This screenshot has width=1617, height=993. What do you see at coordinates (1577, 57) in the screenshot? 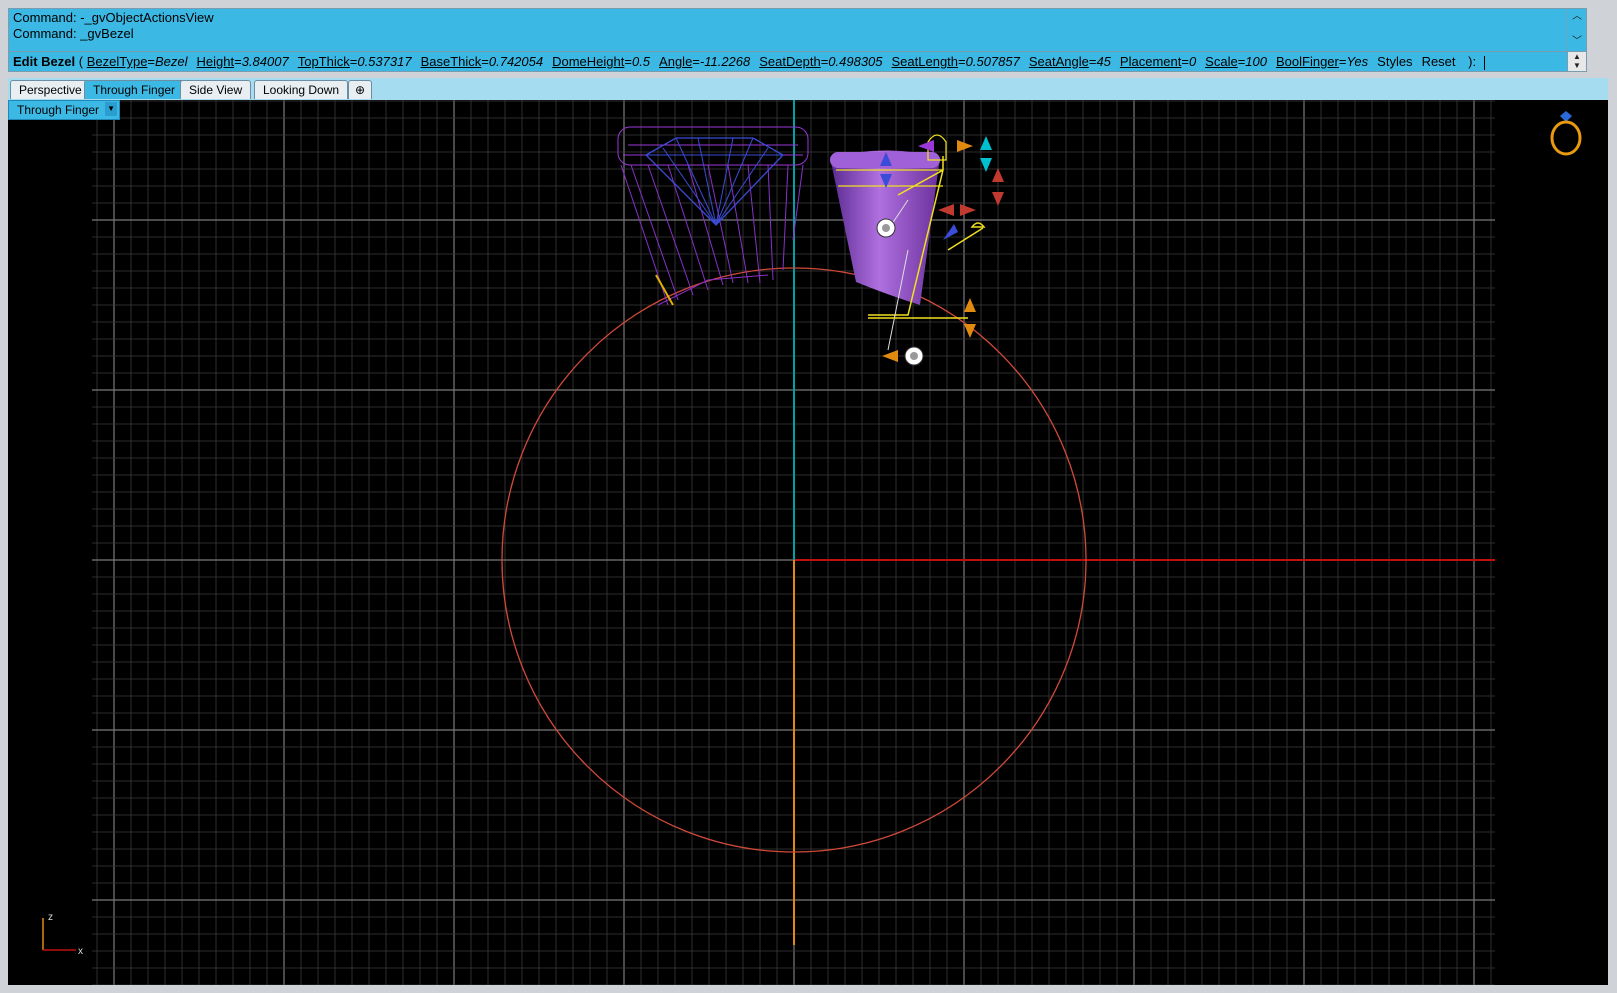
I see `spin-up-icon: ▲` at bounding box center [1577, 57].